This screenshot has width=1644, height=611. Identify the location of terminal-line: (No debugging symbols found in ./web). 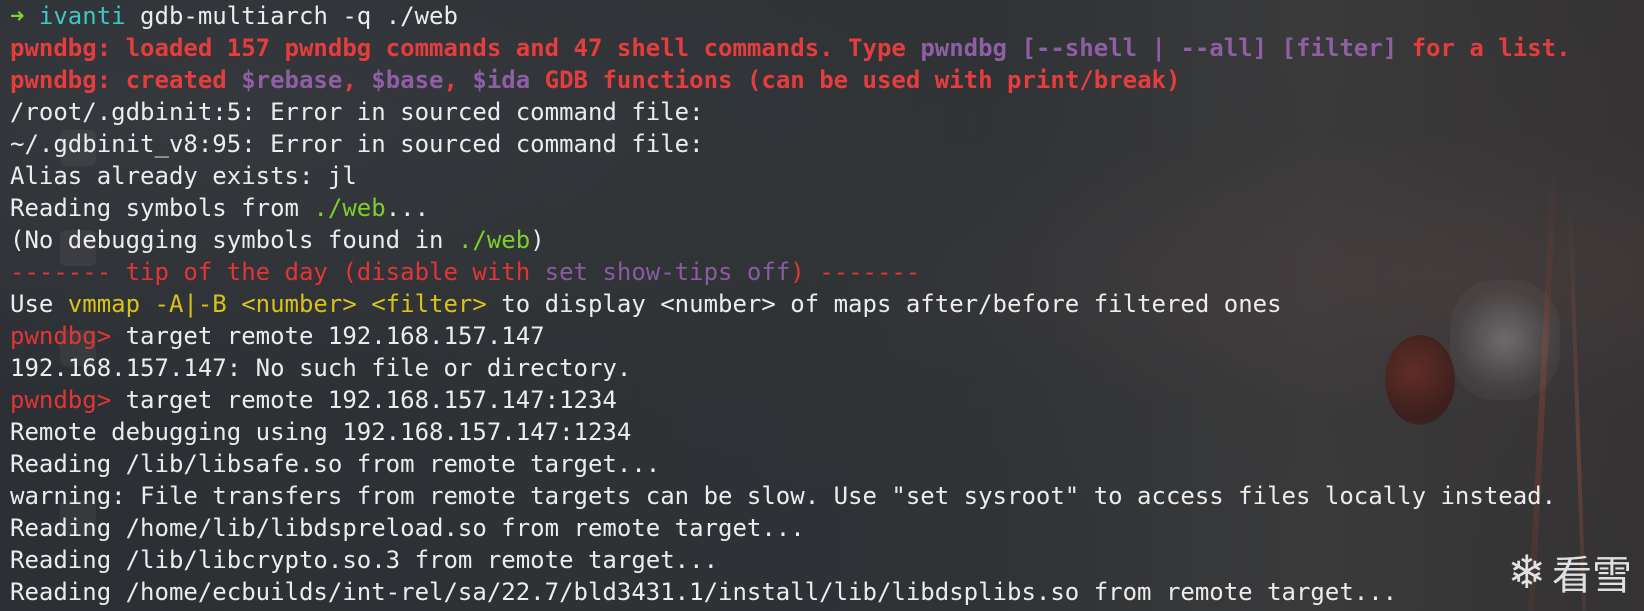
(790, 240).